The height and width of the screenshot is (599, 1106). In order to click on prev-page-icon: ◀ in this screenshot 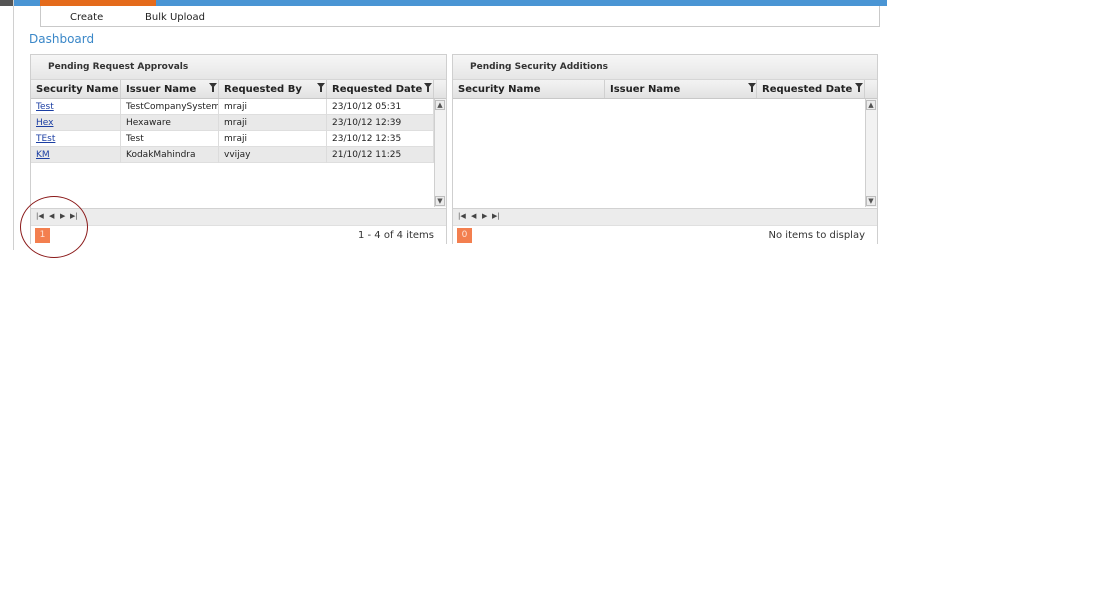, I will do `click(473, 216)`.